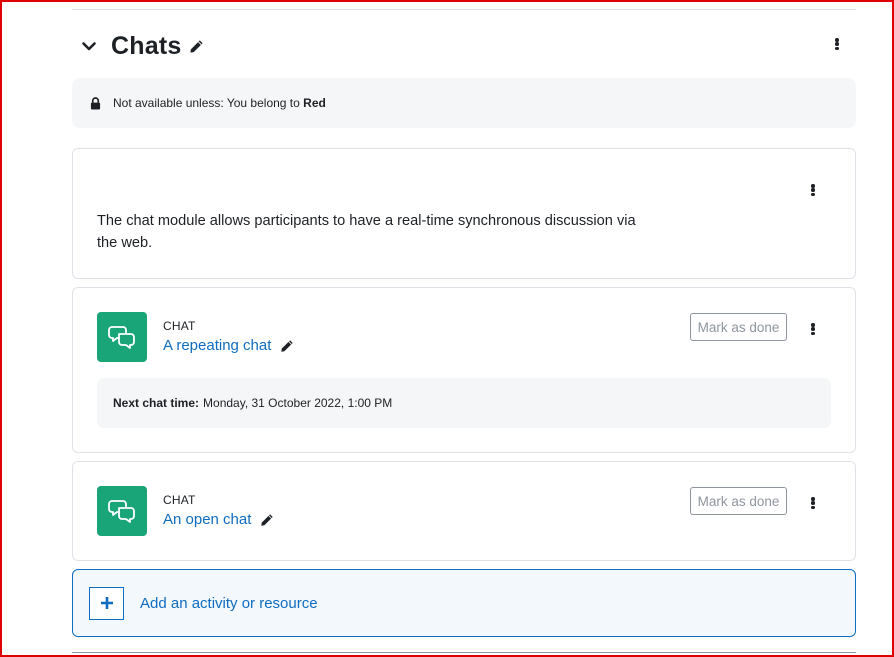 The height and width of the screenshot is (657, 894). I want to click on restriction-text: Not available unless: You belong to, so click(206, 103).